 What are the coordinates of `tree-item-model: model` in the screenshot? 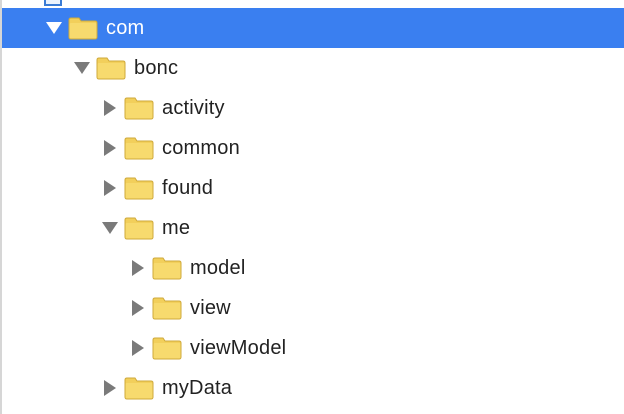 It's located at (313, 268).